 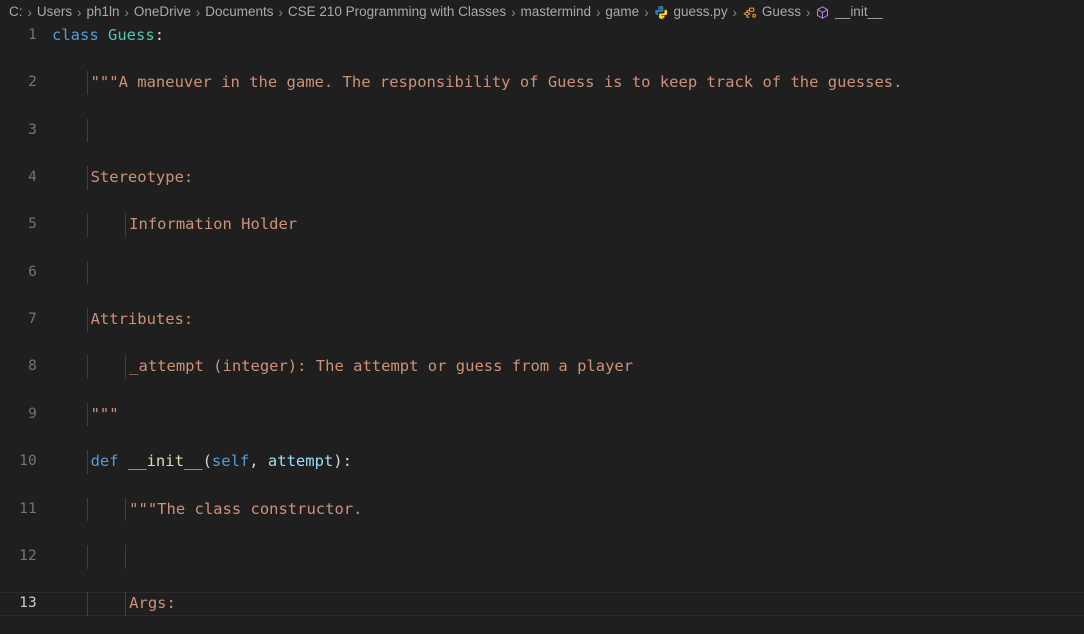 I want to click on code-line: 9 """, so click(x=542, y=414).